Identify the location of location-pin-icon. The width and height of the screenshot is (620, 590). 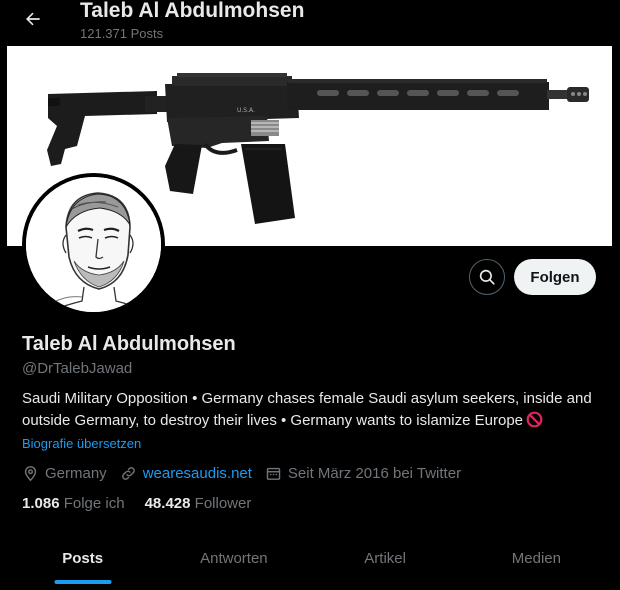
(30, 473).